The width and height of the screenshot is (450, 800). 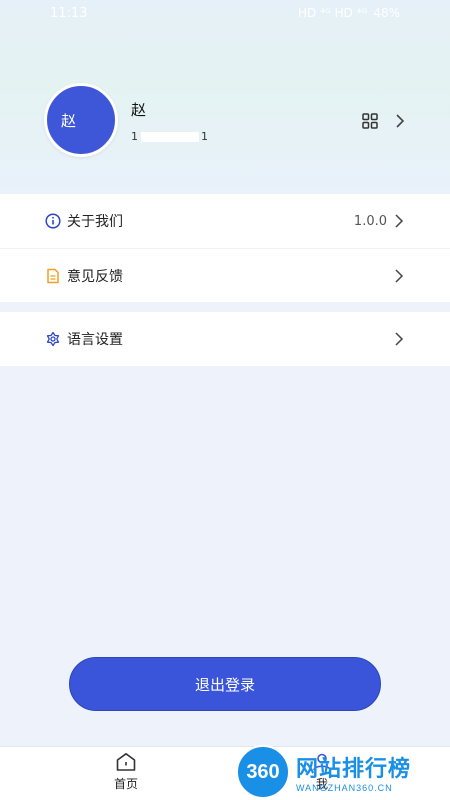 I want to click on status-bar: 11:13 HD ⁴ᴳ HD ⁴ᴳ 48%, so click(x=225, y=13).